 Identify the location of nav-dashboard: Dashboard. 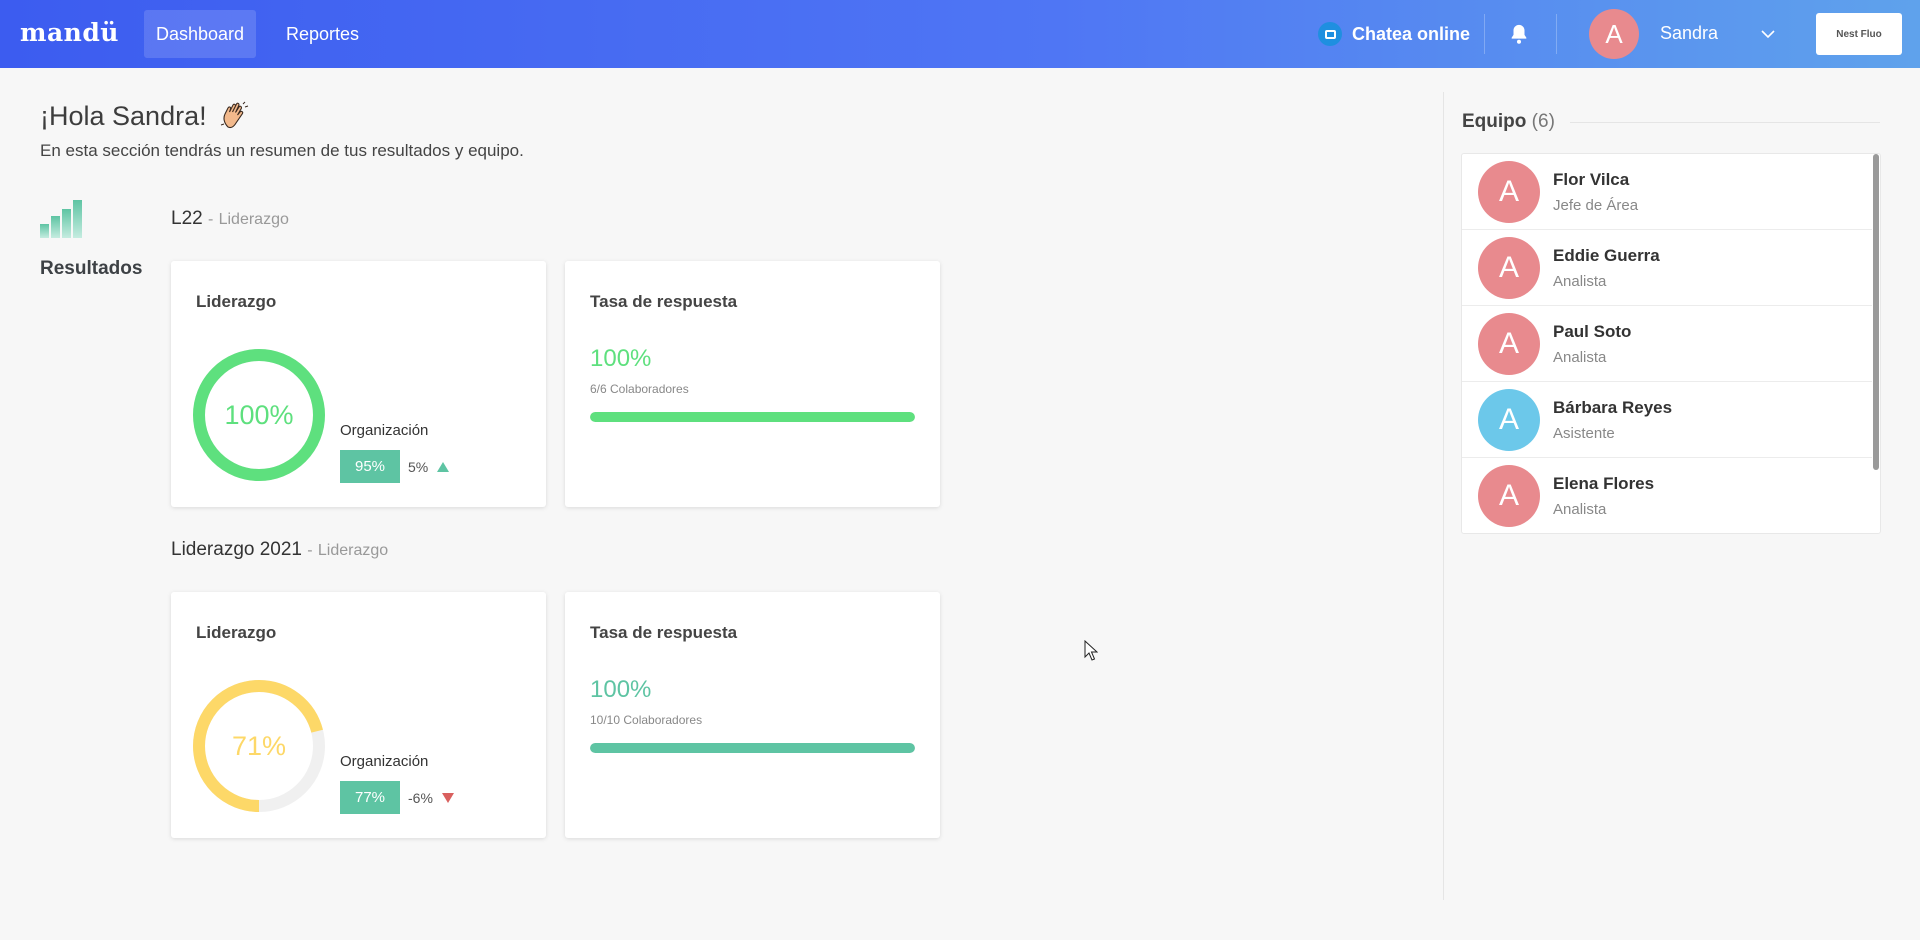
(200, 34).